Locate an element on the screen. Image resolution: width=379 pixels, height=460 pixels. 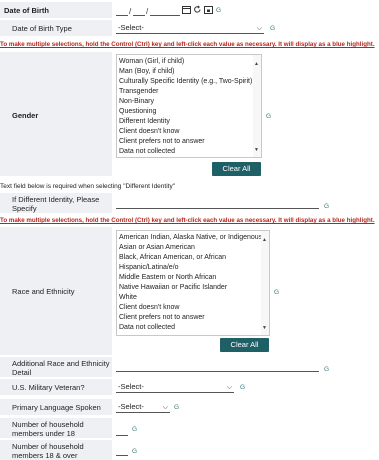
reset-icon is located at coordinates (197, 10).